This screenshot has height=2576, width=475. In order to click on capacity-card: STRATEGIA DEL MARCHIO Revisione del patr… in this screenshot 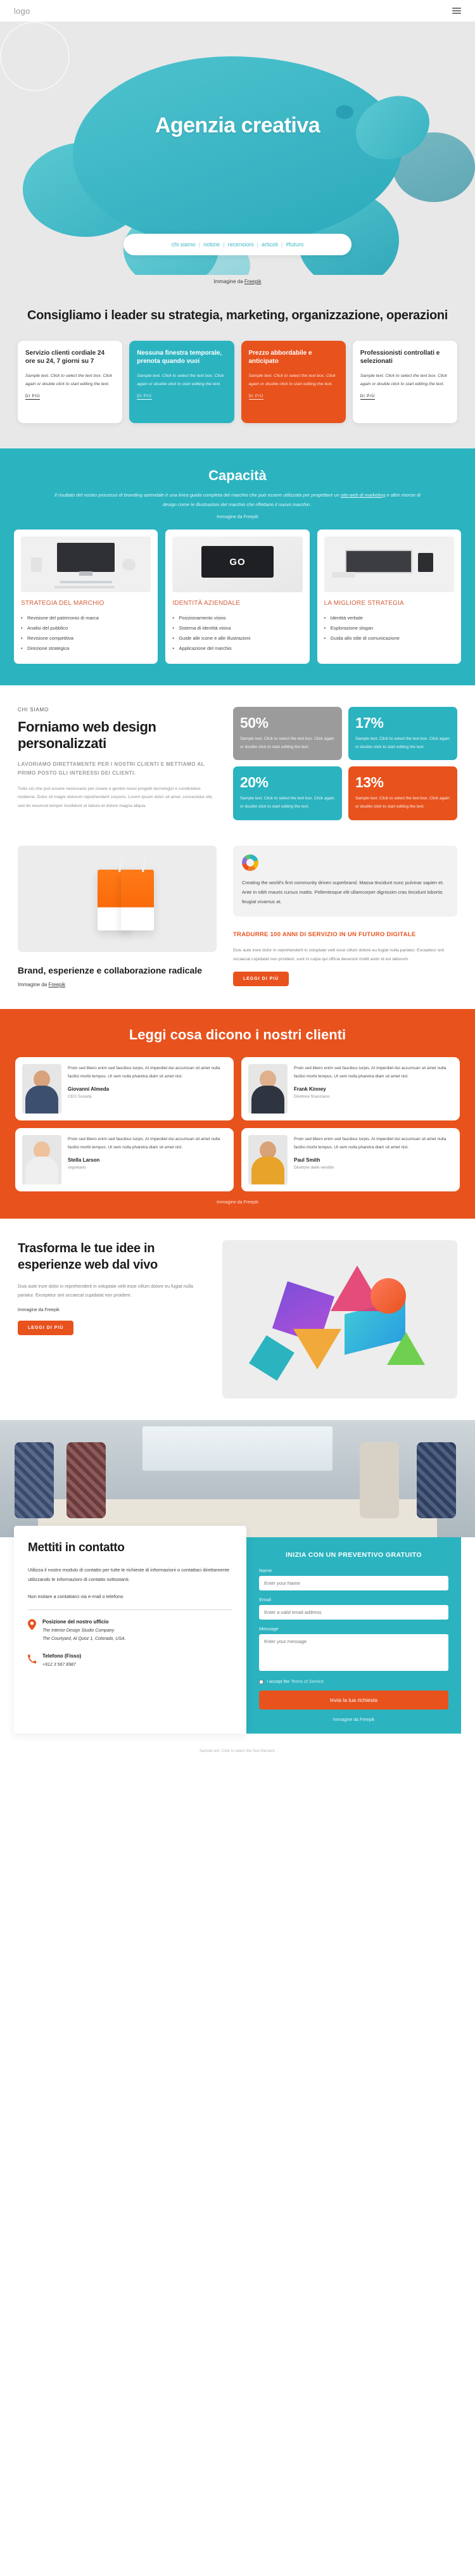, I will do `click(86, 596)`.